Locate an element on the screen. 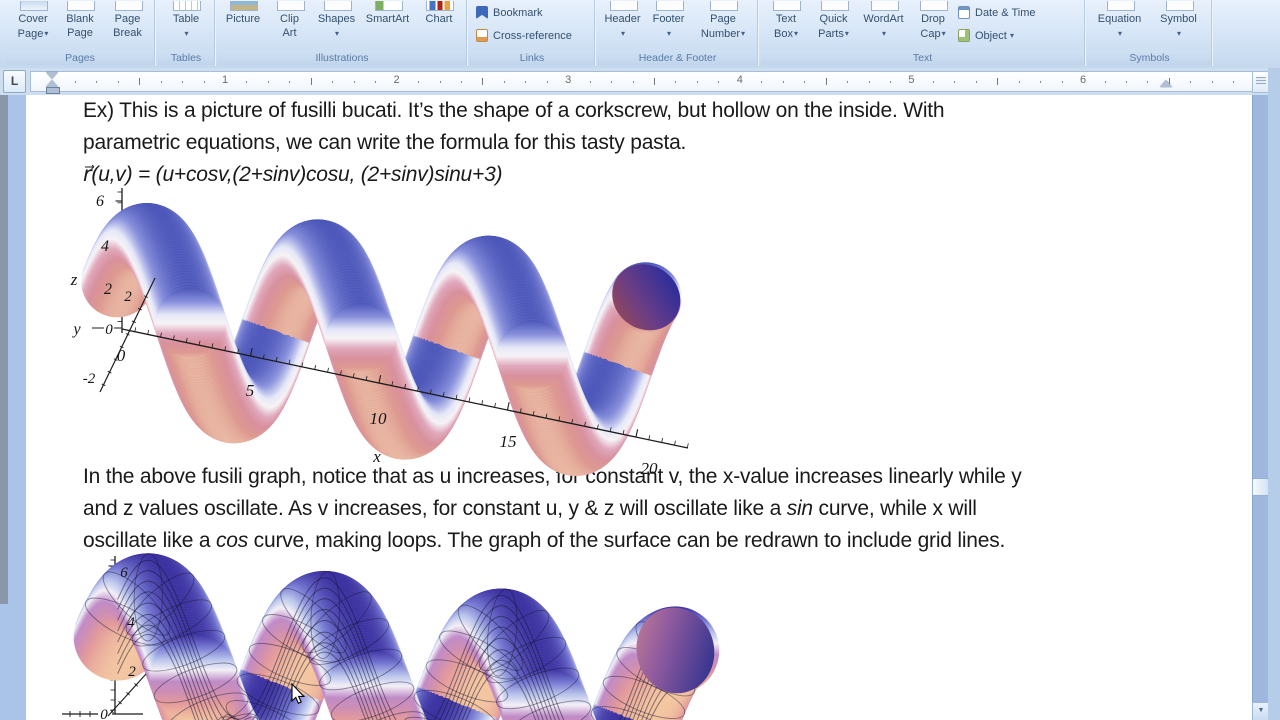 This screenshot has height=720, width=1280. page-number-button: Page Number▾ is located at coordinates (723, 25).